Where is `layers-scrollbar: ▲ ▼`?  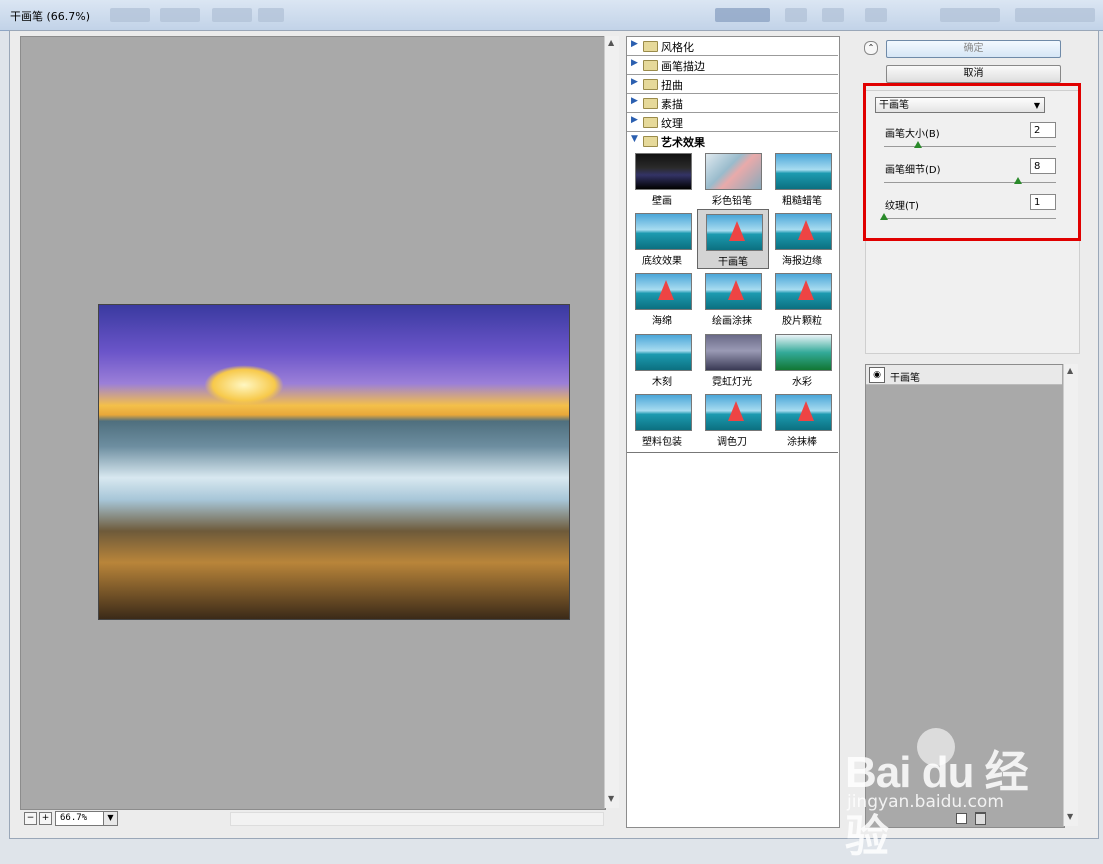
layers-scrollbar: ▲ ▼ is located at coordinates (1070, 595).